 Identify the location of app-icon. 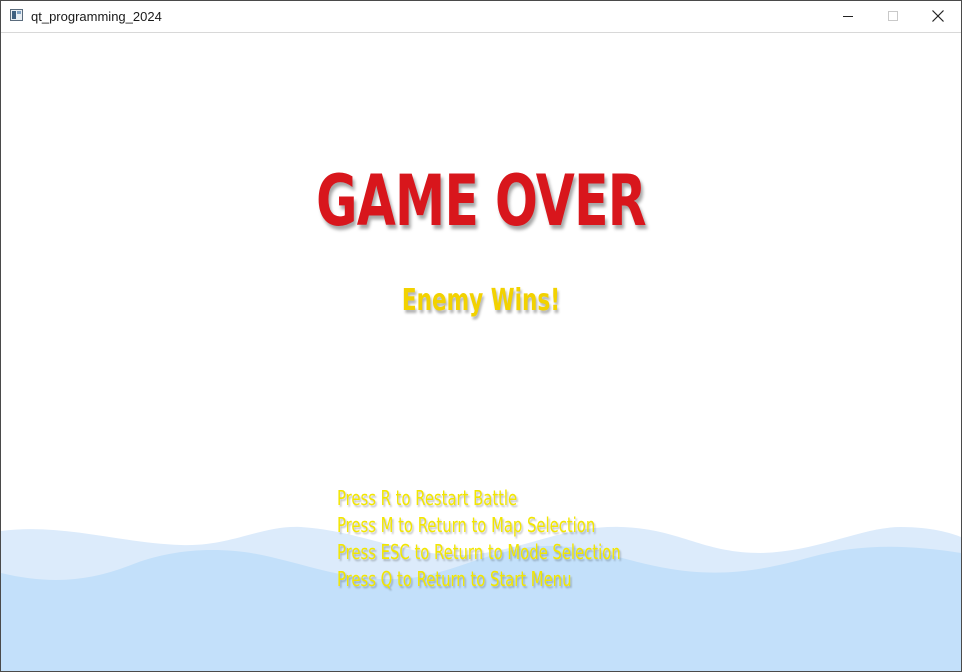
(16, 15).